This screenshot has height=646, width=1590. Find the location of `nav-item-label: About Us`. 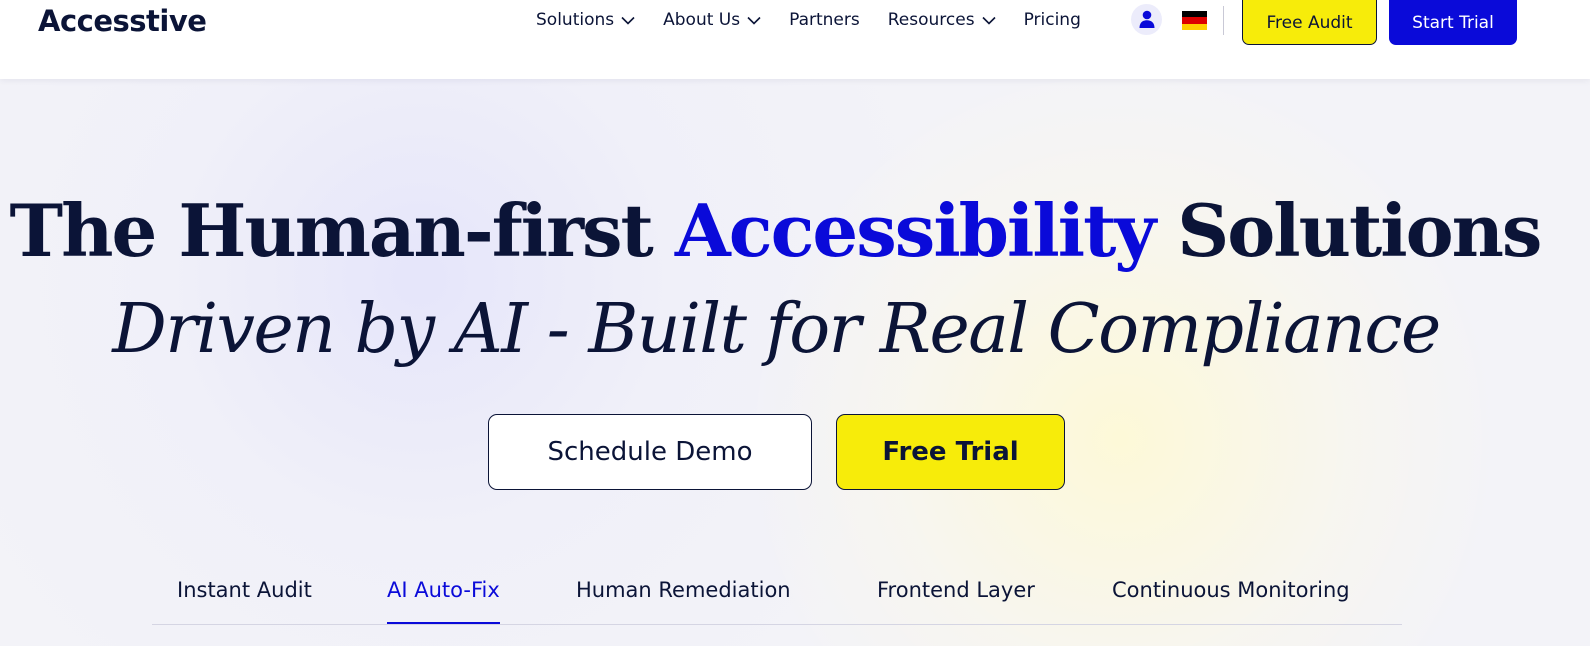

nav-item-label: About Us is located at coordinates (702, 20).